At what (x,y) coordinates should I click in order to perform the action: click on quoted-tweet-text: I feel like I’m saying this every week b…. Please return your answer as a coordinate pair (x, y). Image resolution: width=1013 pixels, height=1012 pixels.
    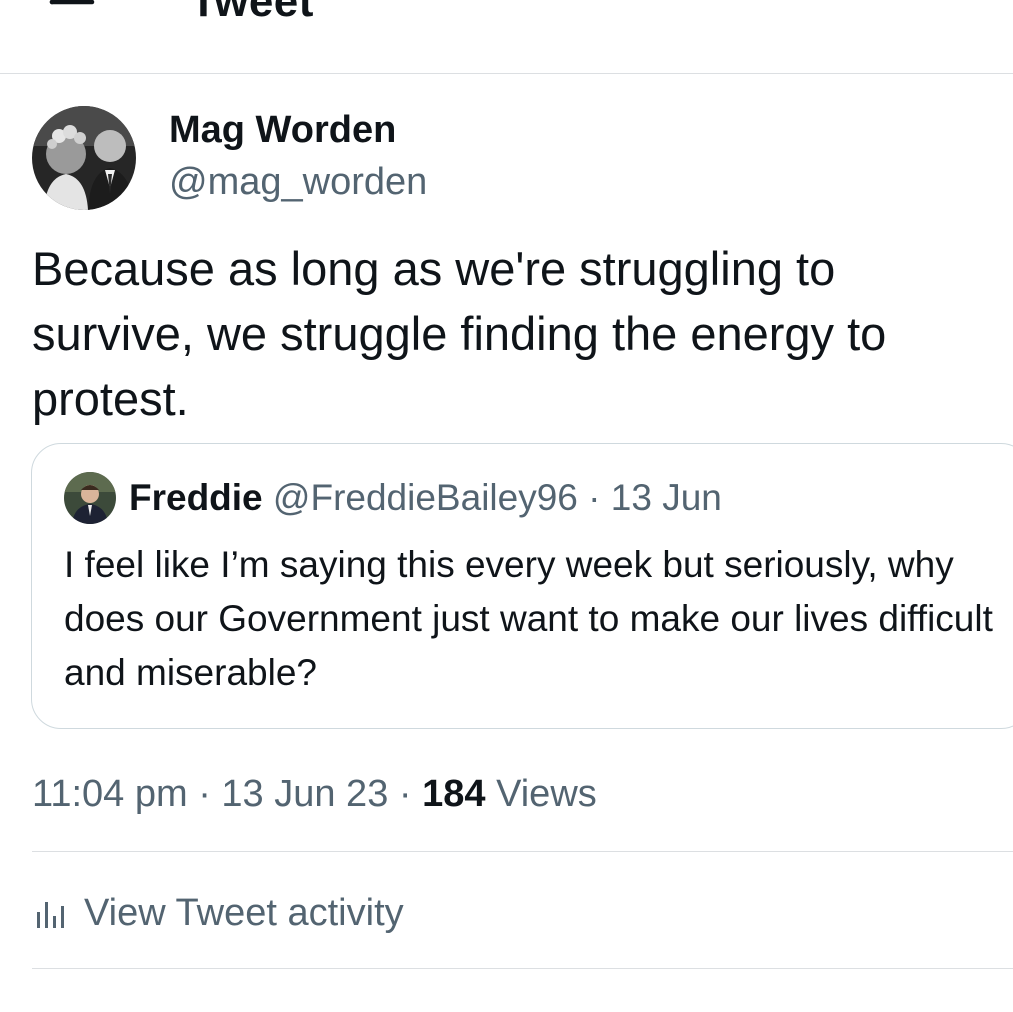
    Looking at the image, I should click on (528, 618).